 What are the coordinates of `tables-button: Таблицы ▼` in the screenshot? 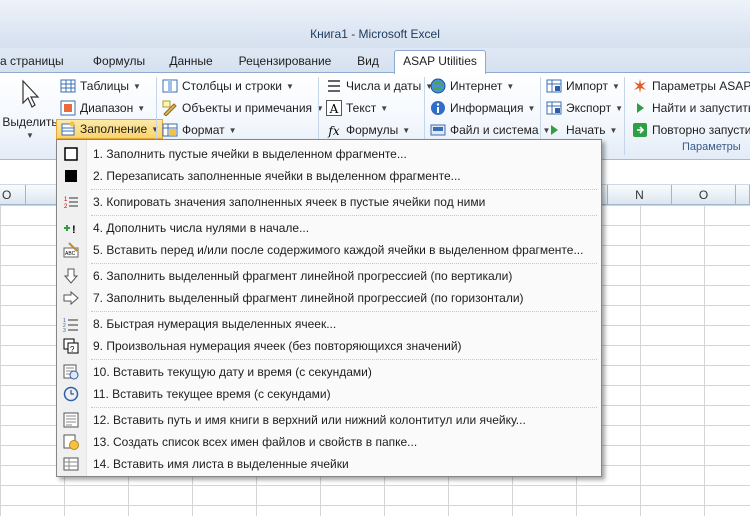 It's located at (100, 86).